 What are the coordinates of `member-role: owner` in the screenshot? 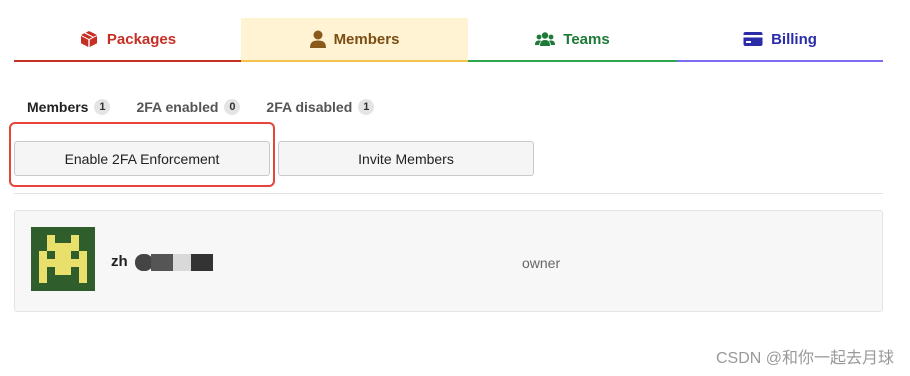 It's located at (541, 263).